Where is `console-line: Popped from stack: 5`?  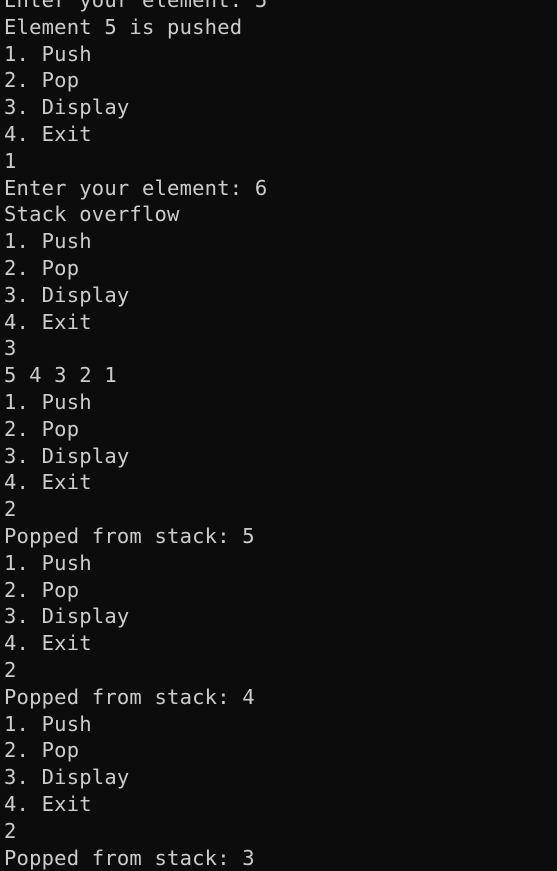 console-line: Popped from stack: 5 is located at coordinates (280, 536).